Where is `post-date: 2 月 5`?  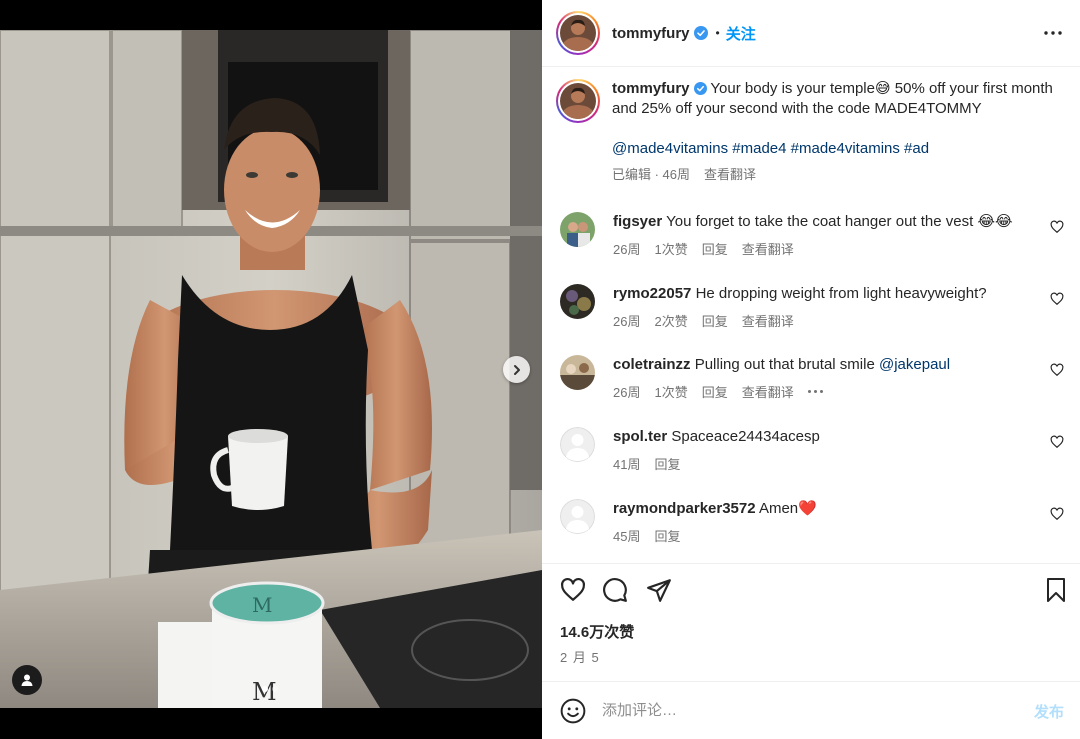
post-date: 2 月 5 is located at coordinates (580, 657).